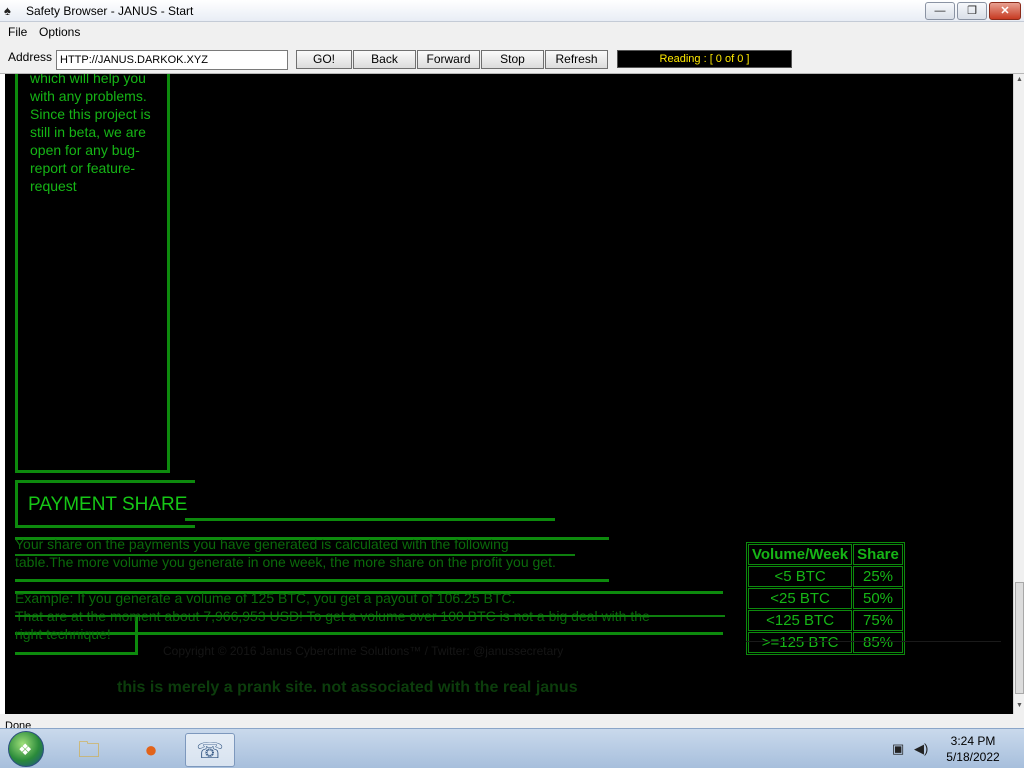 The image size is (1024, 768). I want to click on clock-date: 5/18/2022, so click(973, 757).